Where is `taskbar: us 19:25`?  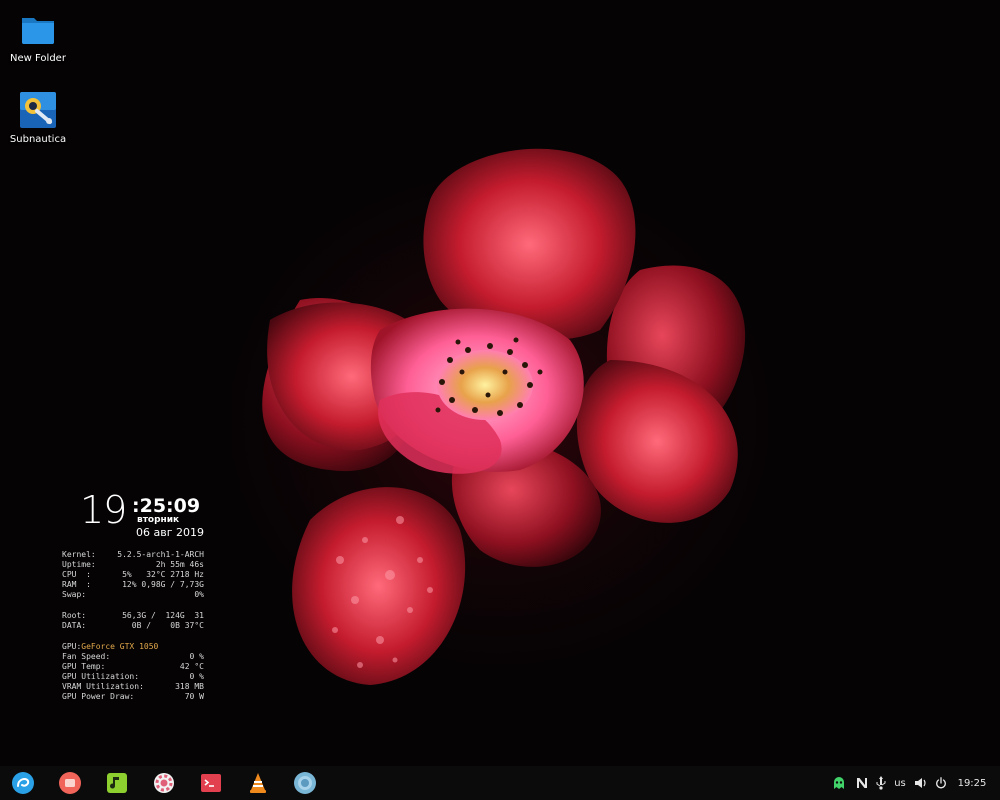 taskbar: us 19:25 is located at coordinates (500, 783).